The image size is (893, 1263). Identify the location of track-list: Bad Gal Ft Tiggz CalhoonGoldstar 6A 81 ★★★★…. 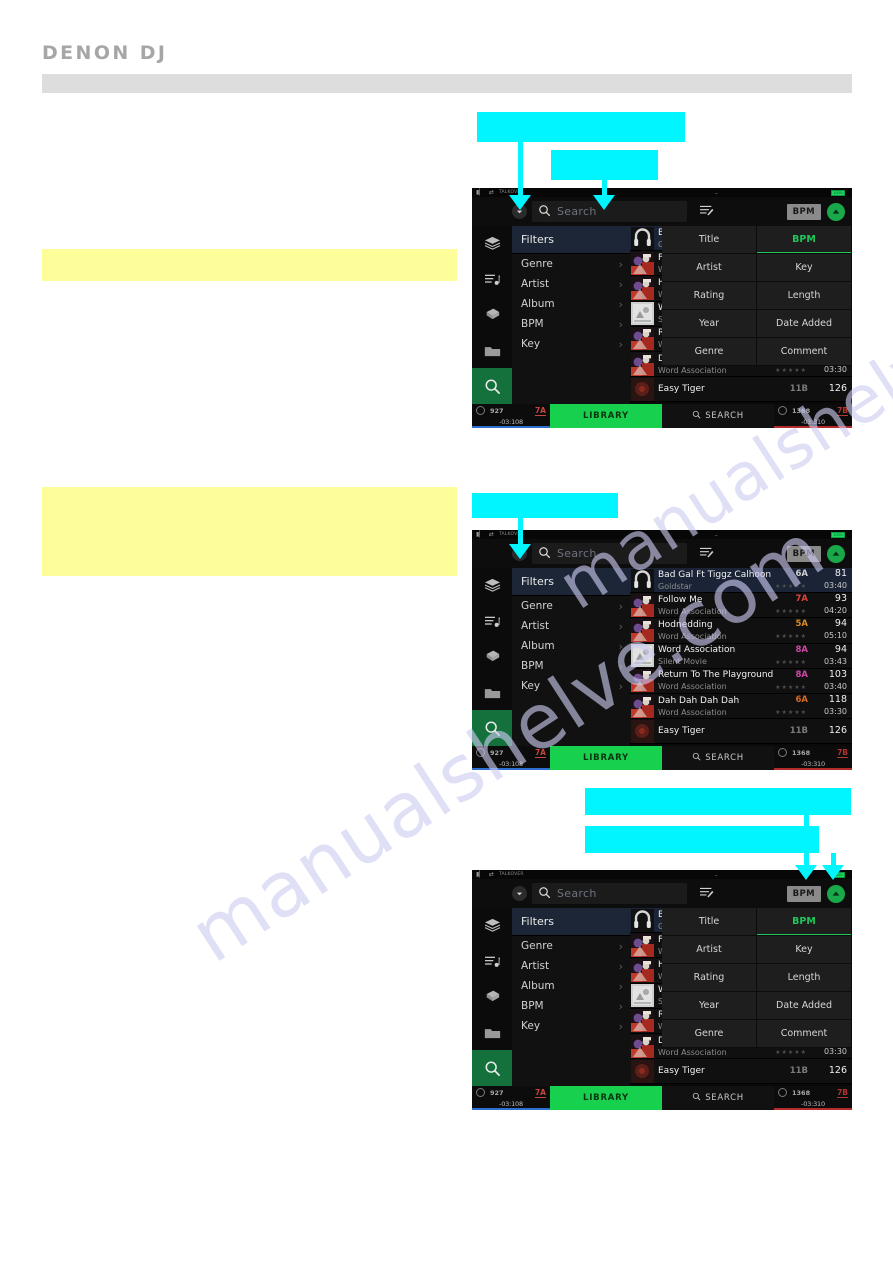
(741, 657).